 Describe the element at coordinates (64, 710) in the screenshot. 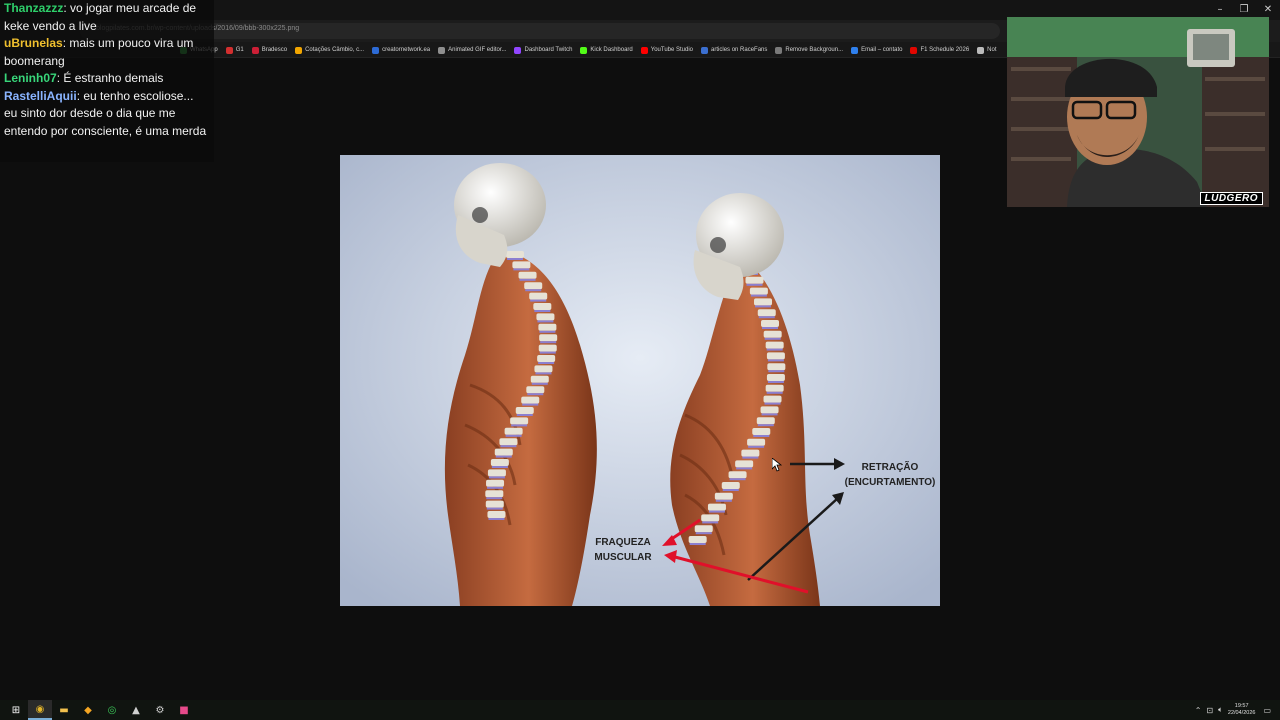

I see `file-explorer-icon: ▬` at that location.